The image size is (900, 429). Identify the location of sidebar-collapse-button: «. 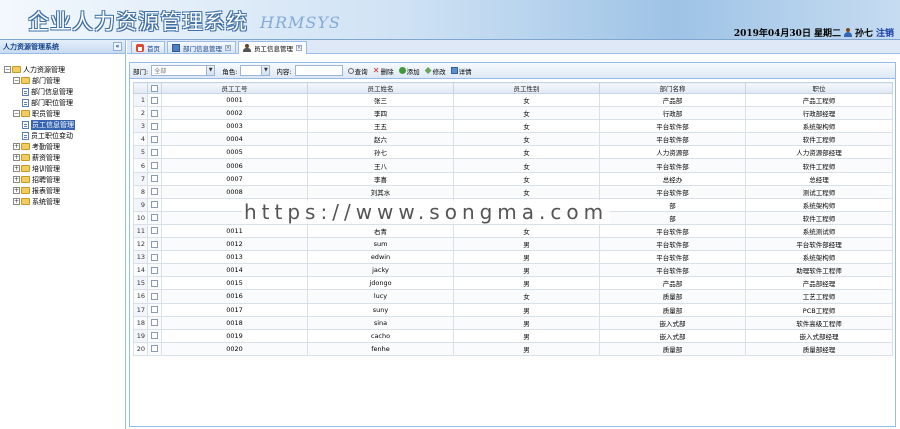
(117, 46).